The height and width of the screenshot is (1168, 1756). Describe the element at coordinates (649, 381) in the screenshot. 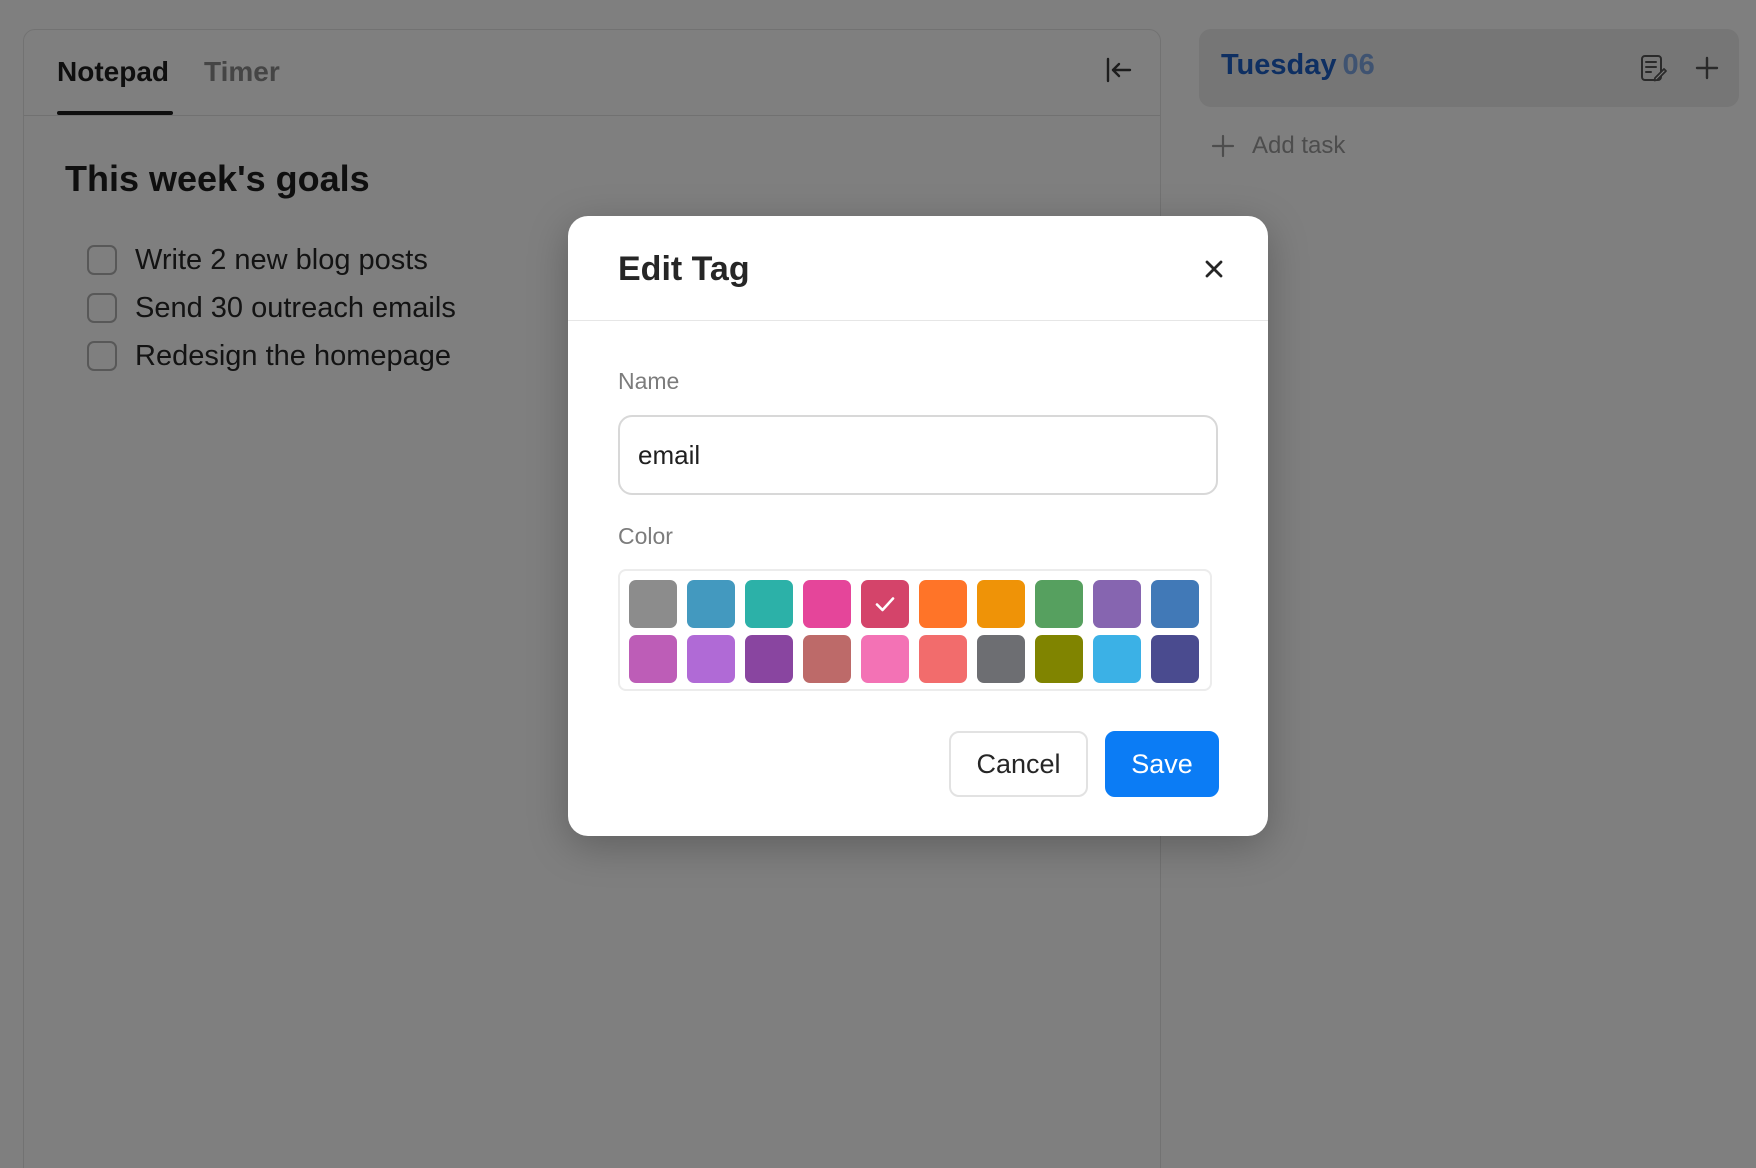

I see `name-label: Name` at that location.